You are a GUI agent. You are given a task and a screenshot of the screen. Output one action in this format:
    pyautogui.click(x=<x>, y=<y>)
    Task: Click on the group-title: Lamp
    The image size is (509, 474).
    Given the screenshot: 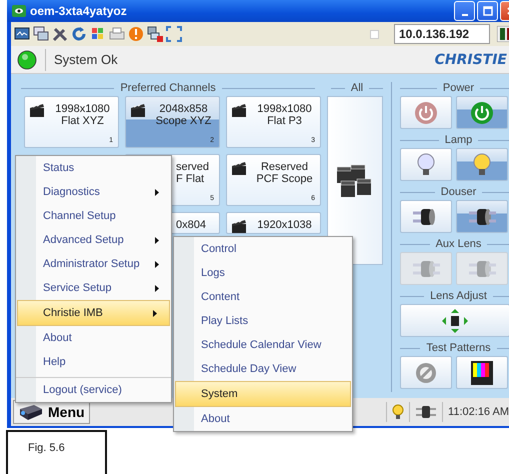 What is the action you would take?
    pyautogui.click(x=458, y=140)
    